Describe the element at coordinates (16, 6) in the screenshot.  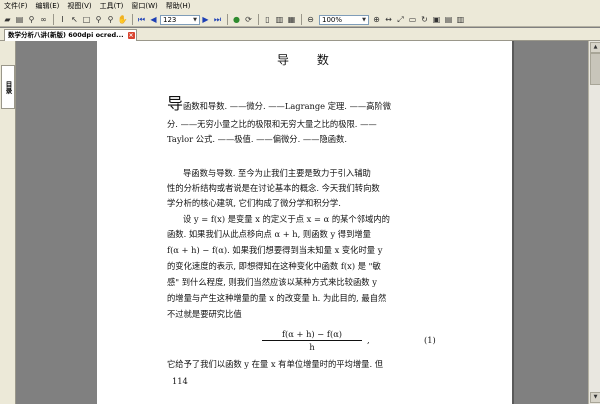
I see `menu-file: 文件(F)` at that location.